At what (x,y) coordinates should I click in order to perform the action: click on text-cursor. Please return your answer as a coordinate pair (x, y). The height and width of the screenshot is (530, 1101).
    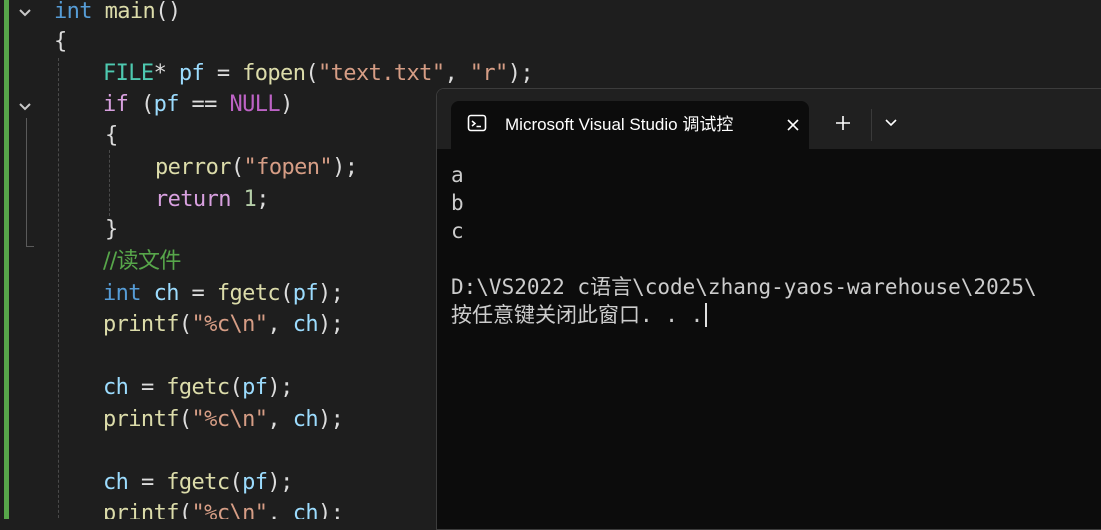
    Looking at the image, I should click on (706, 315).